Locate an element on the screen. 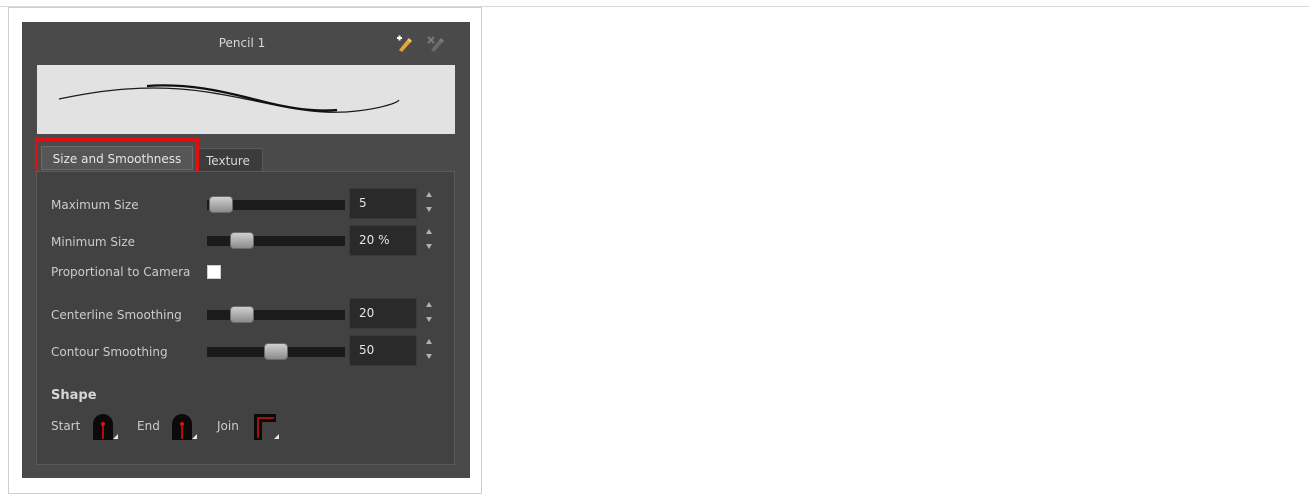 The width and height of the screenshot is (1309, 502). new-preset-icon is located at coordinates (404, 44).